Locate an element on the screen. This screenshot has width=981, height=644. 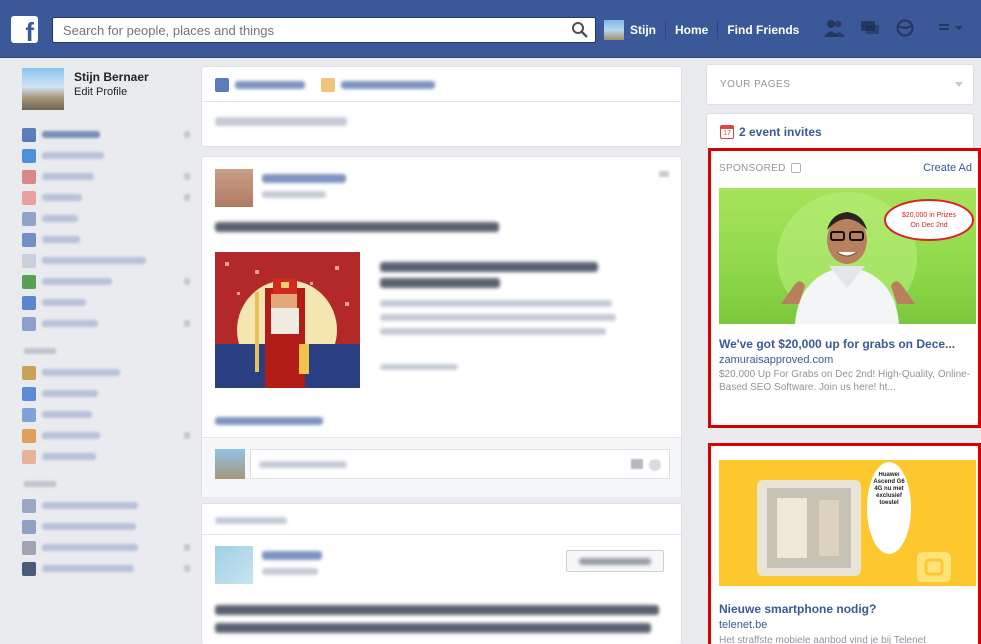
status-composer is located at coordinates (441, 106).